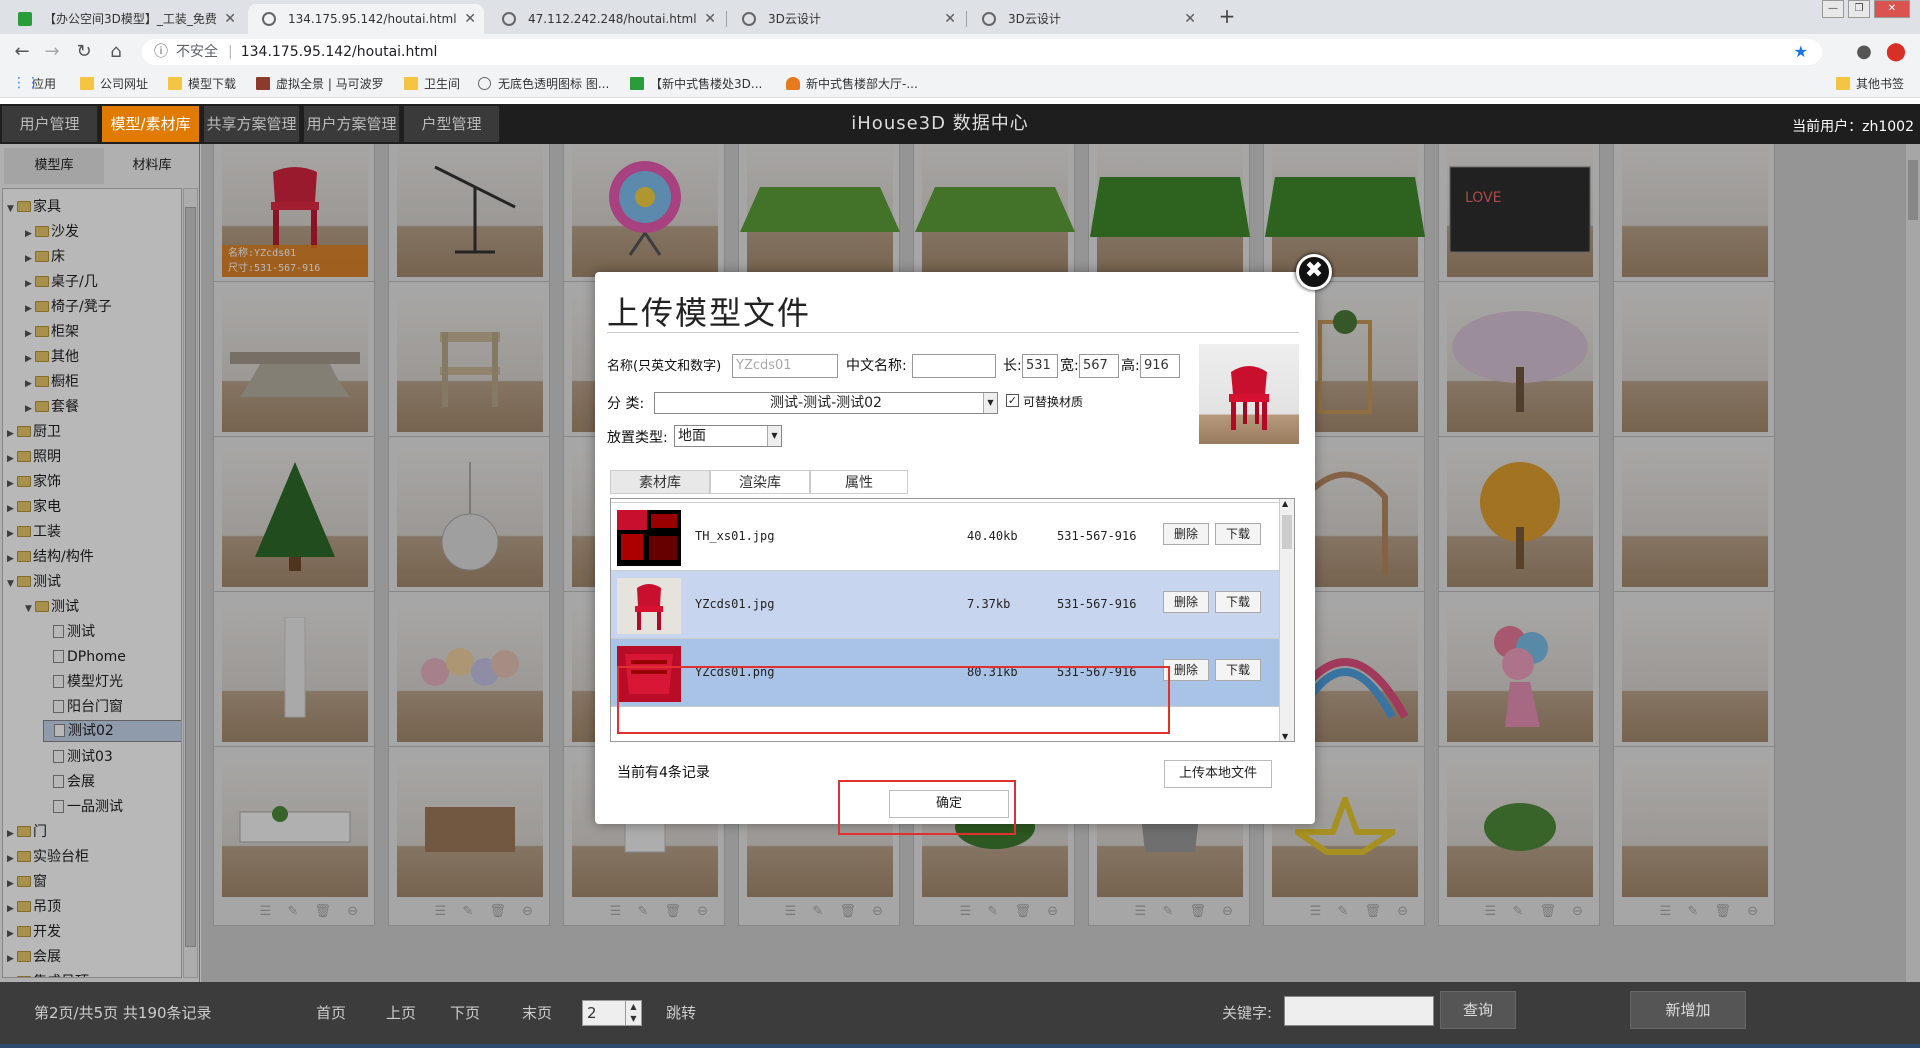 The image size is (1920, 1048). I want to click on title-divider, so click(953, 332).